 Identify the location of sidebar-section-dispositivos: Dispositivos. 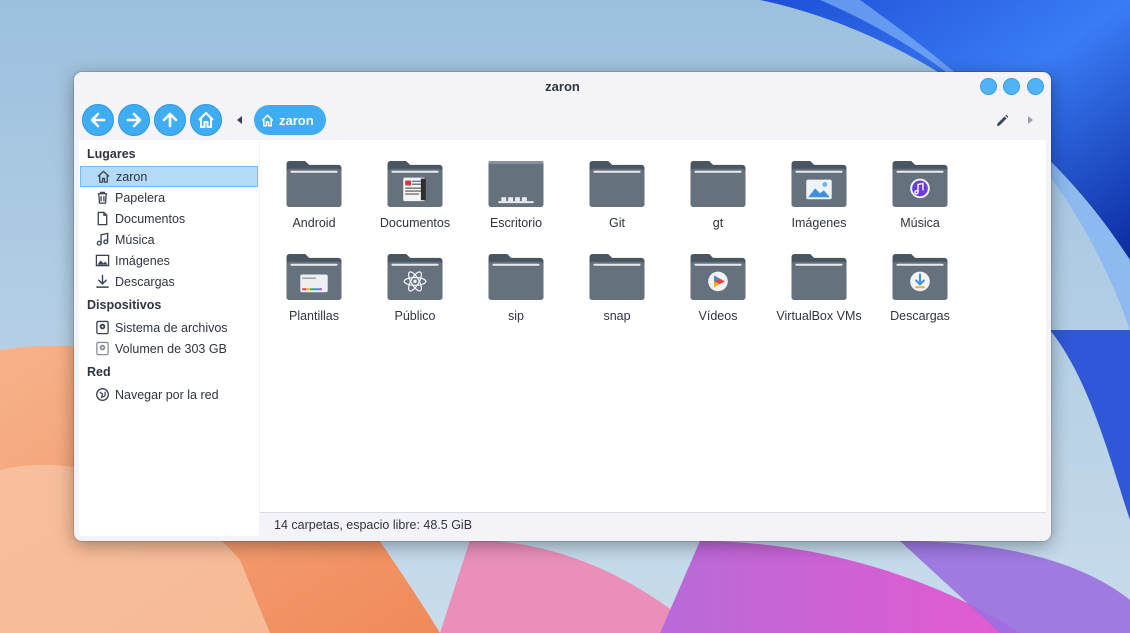
(124, 305).